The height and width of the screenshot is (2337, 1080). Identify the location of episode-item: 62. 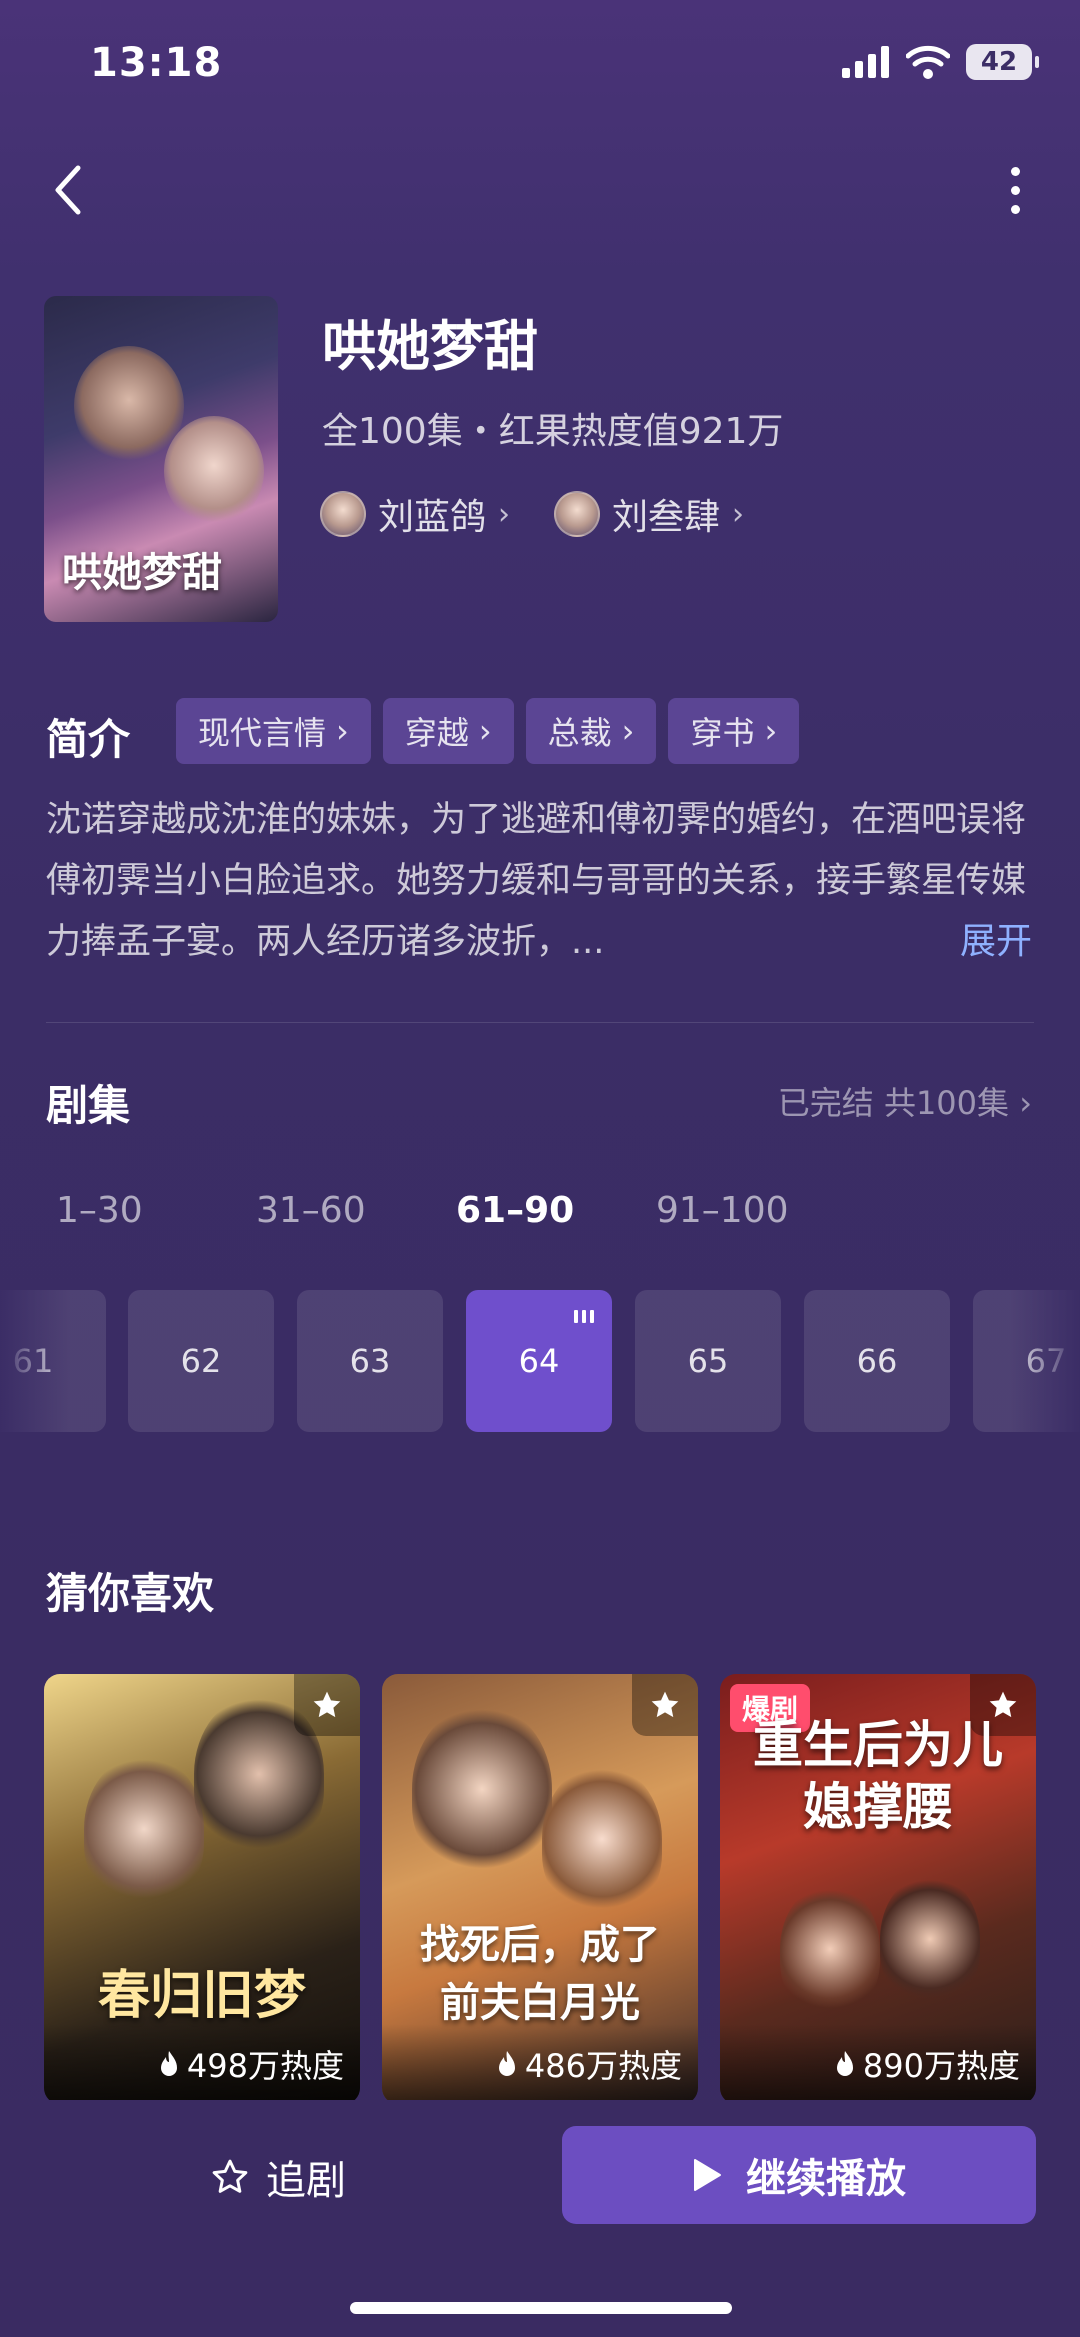
(201, 1361).